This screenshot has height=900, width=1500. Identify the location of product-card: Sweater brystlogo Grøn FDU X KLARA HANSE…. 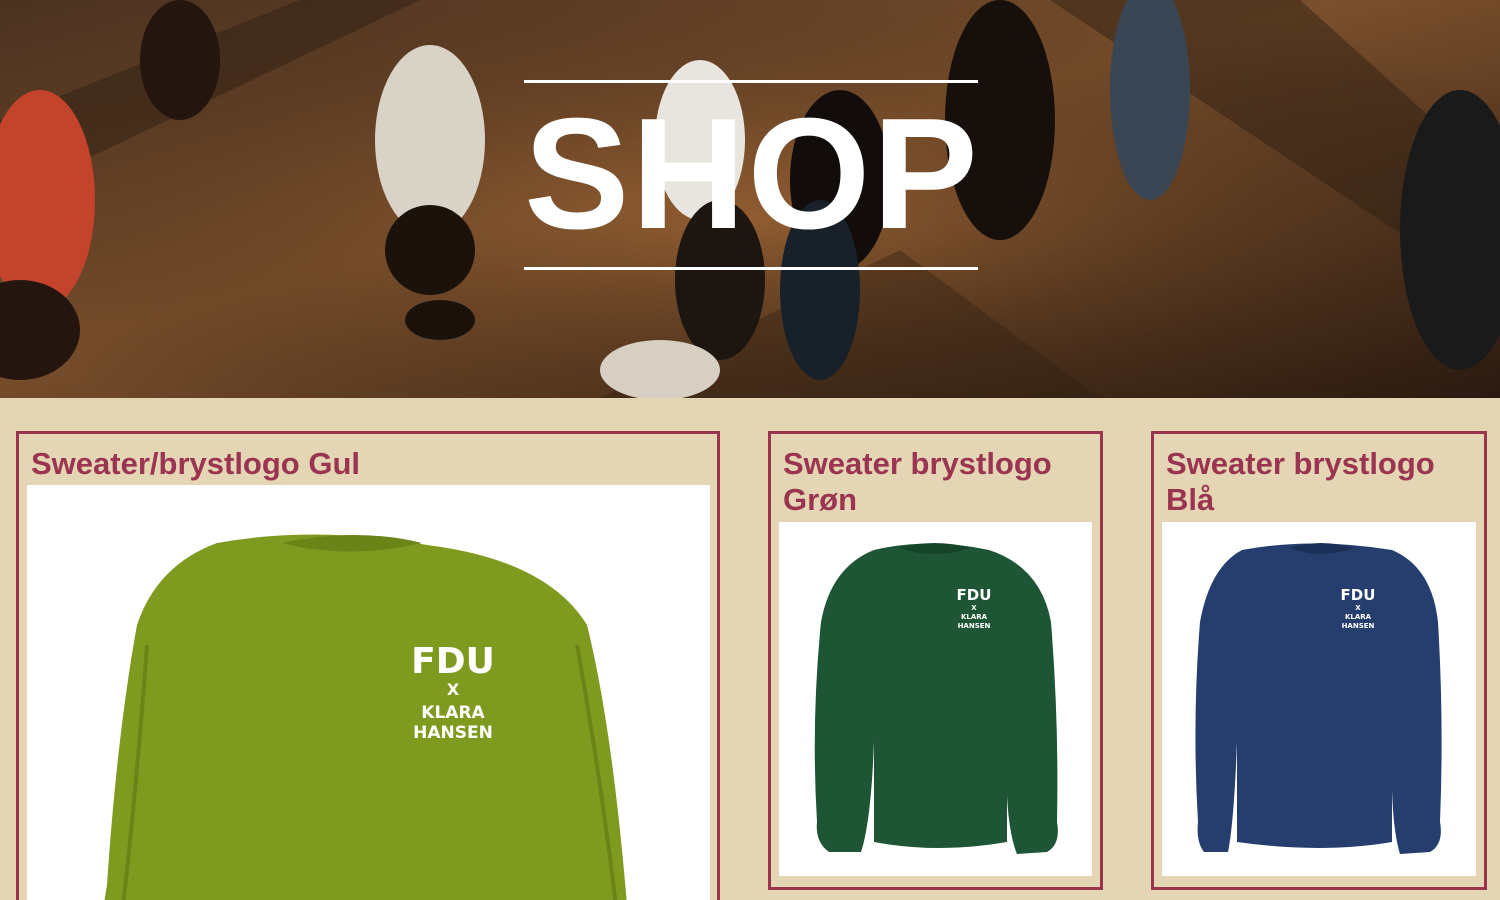
(935, 660).